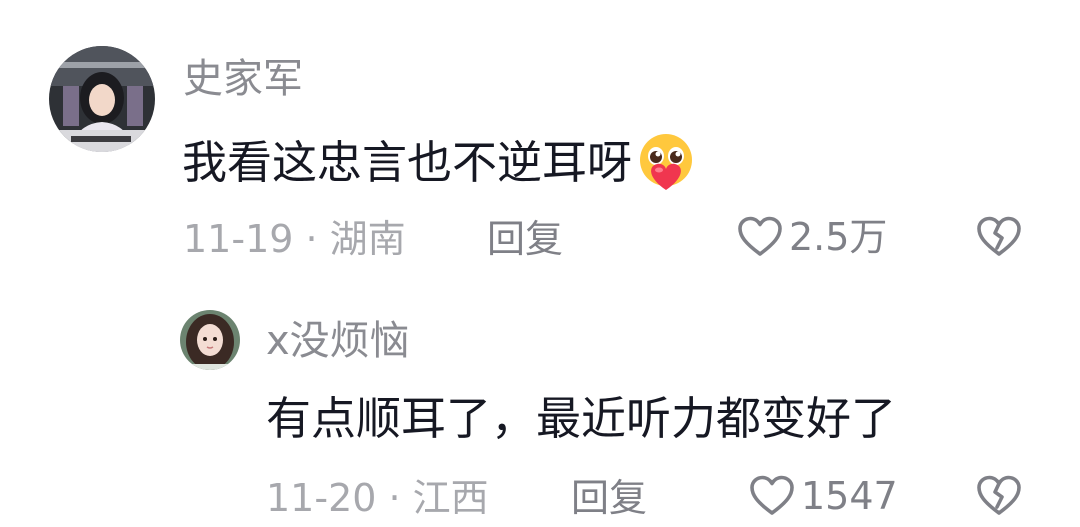 This screenshot has height=527, width=1080. What do you see at coordinates (338, 341) in the screenshot?
I see `username: x没烦恼` at bounding box center [338, 341].